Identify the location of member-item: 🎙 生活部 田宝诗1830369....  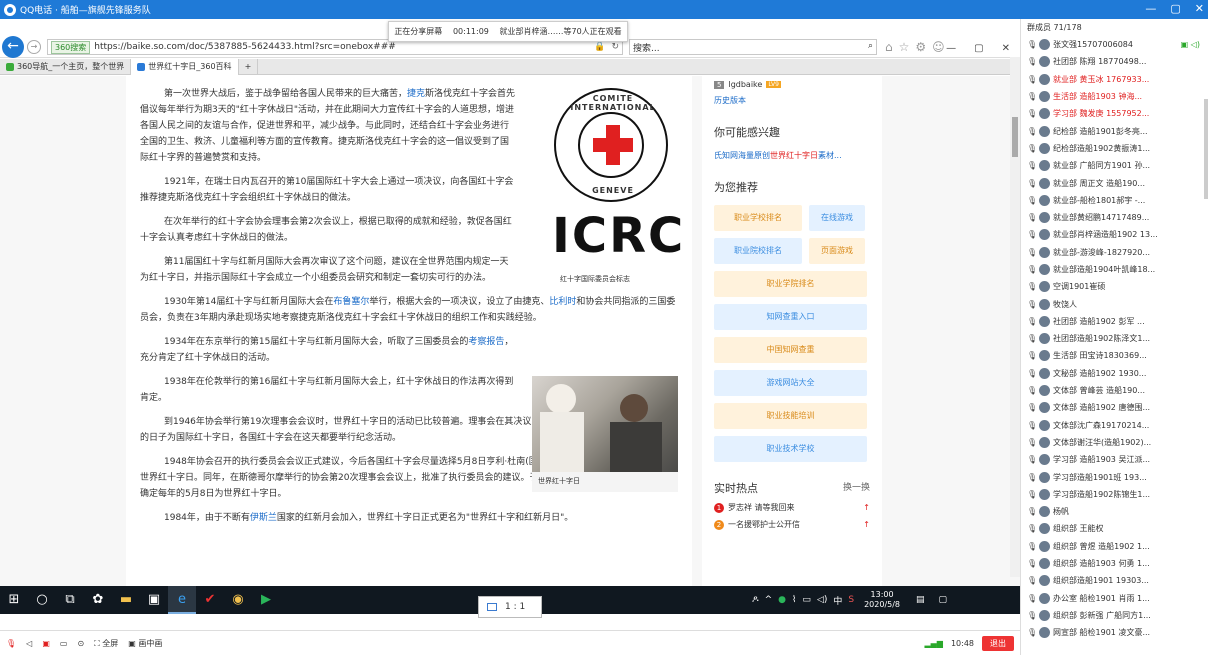
(1114, 355).